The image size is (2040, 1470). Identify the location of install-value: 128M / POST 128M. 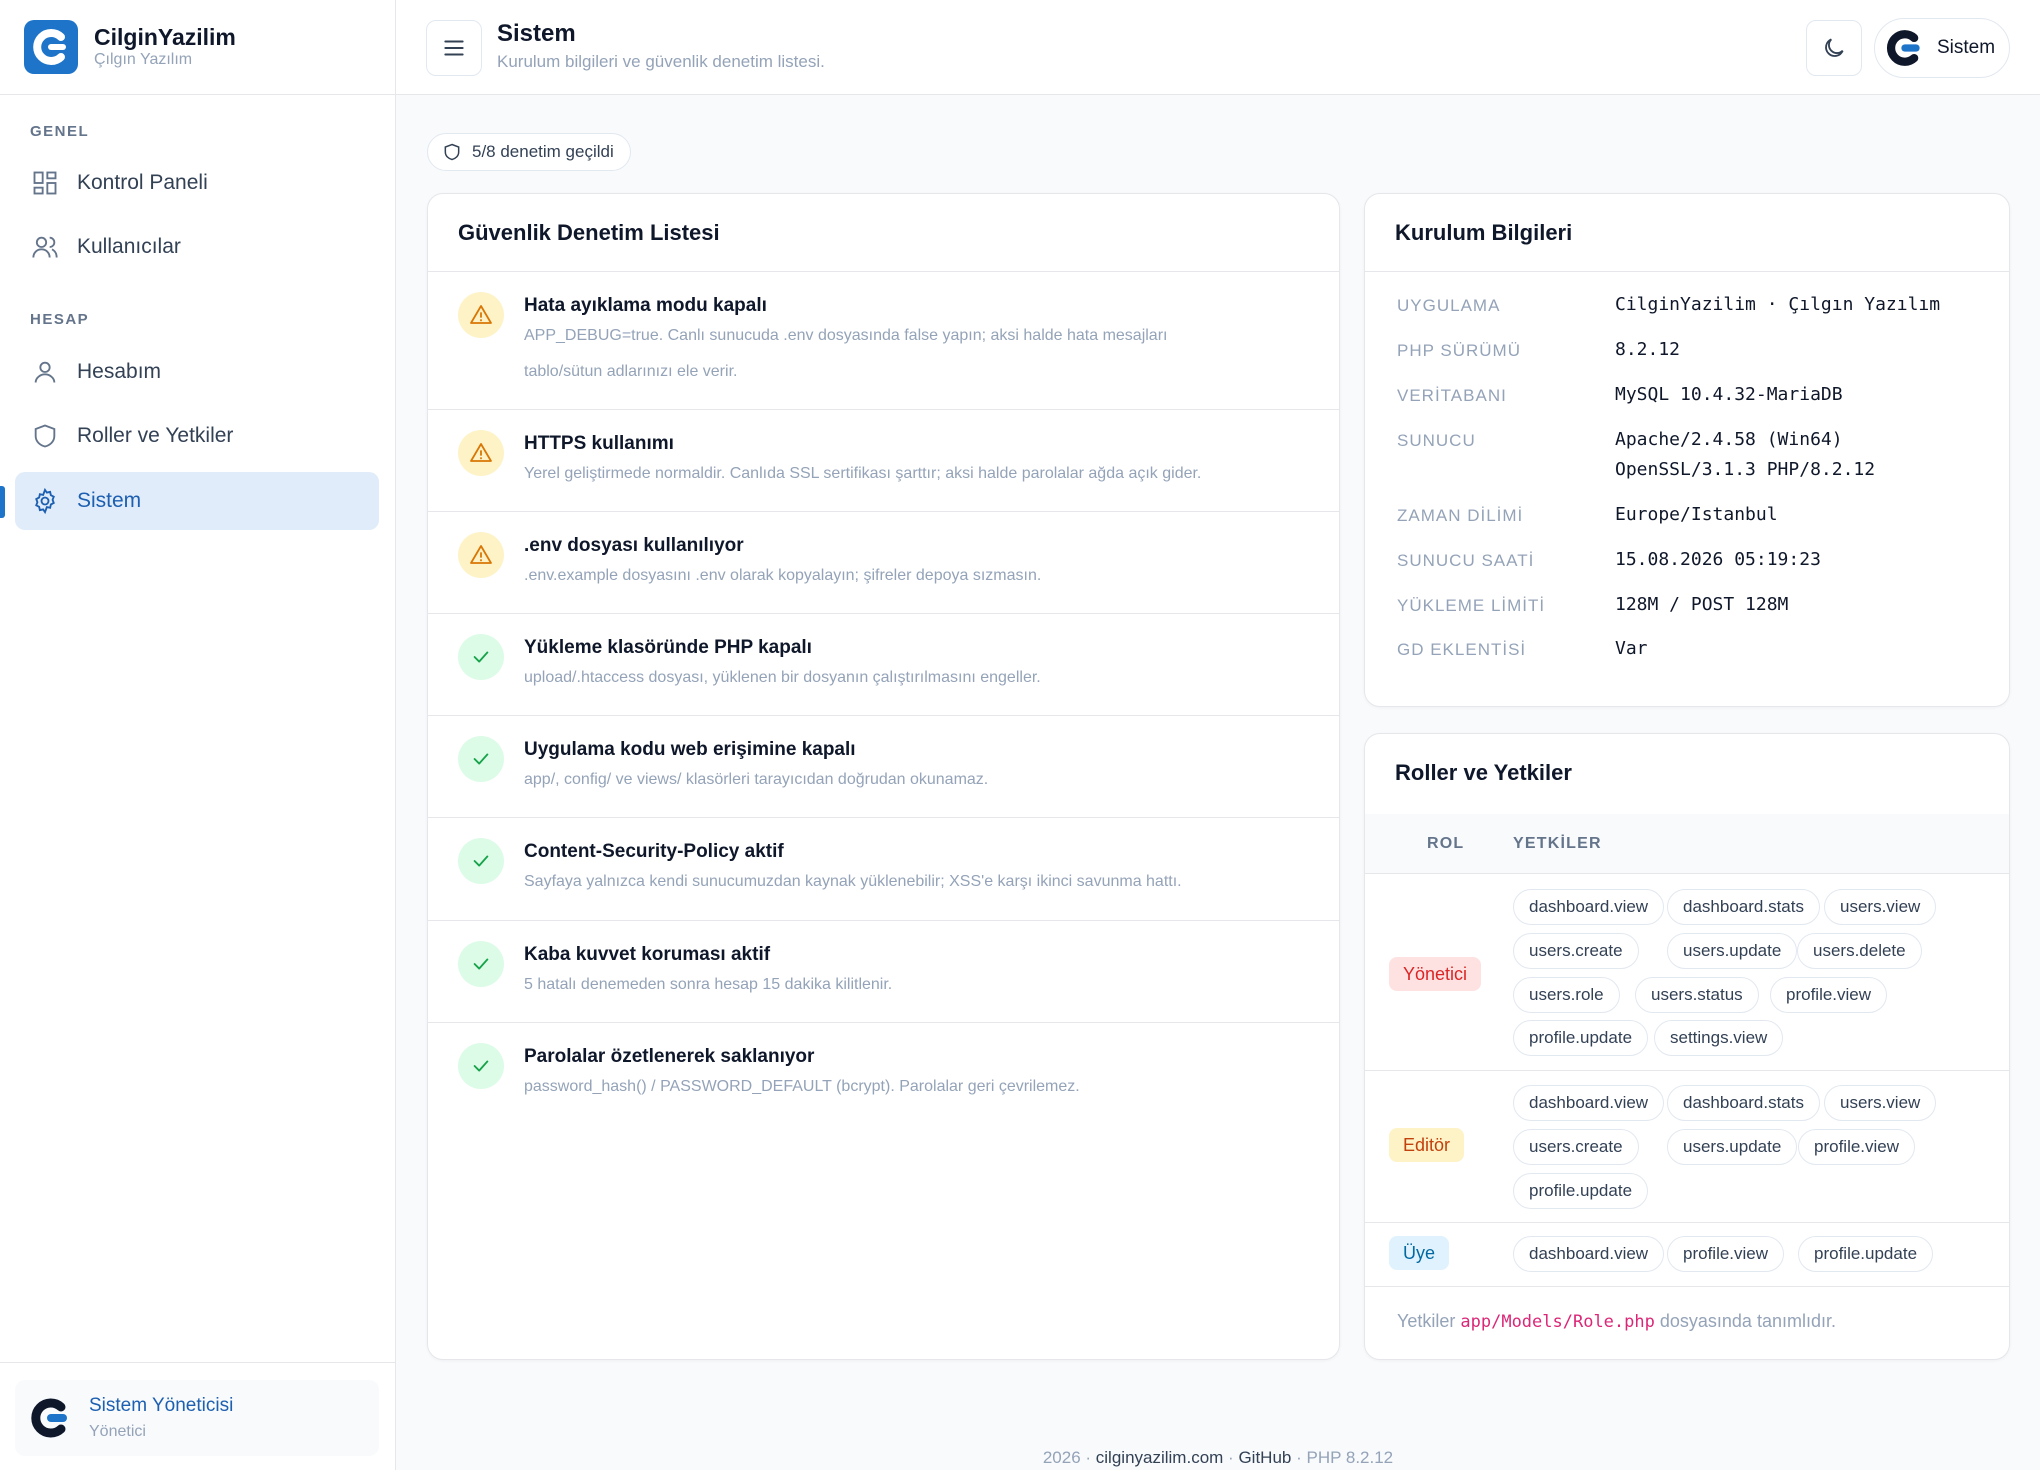
(1701, 605).